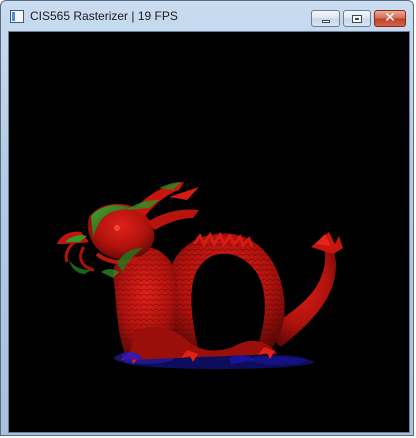  What do you see at coordinates (325, 18) in the screenshot?
I see `minimize-button` at bounding box center [325, 18].